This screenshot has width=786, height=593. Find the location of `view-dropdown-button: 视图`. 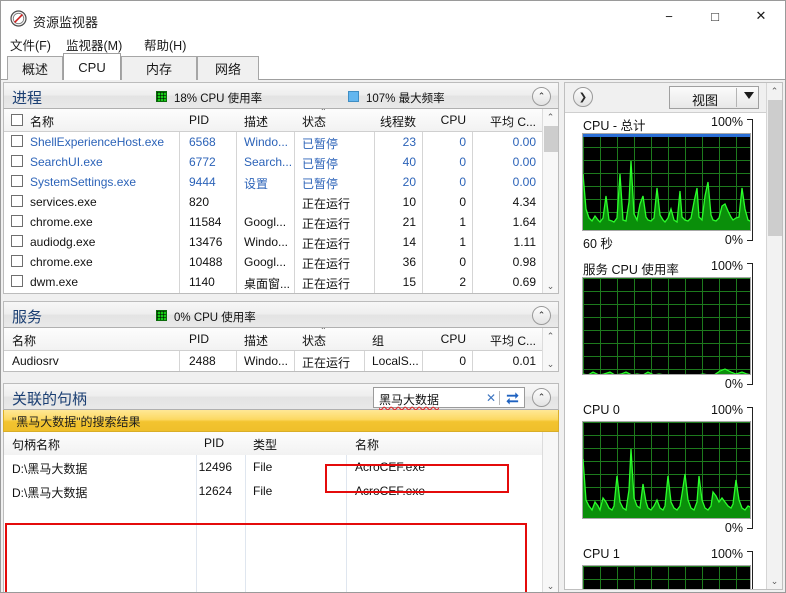

view-dropdown-button: 视图 is located at coordinates (714, 97).